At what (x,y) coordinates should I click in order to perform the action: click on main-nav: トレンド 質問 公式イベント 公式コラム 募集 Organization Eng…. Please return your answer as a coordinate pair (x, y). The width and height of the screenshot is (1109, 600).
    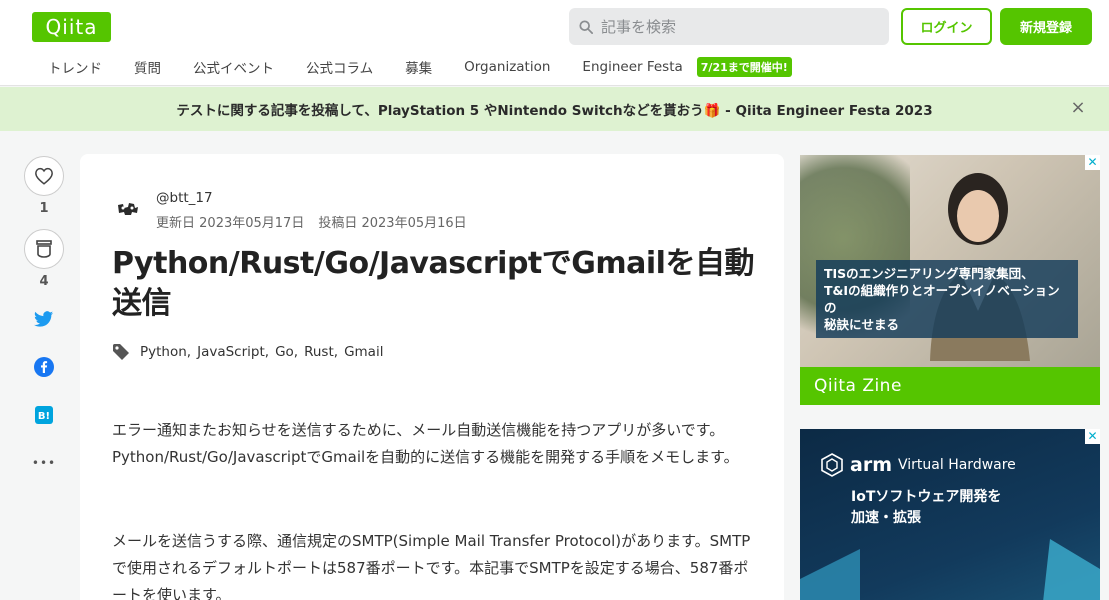
    Looking at the image, I should click on (412, 67).